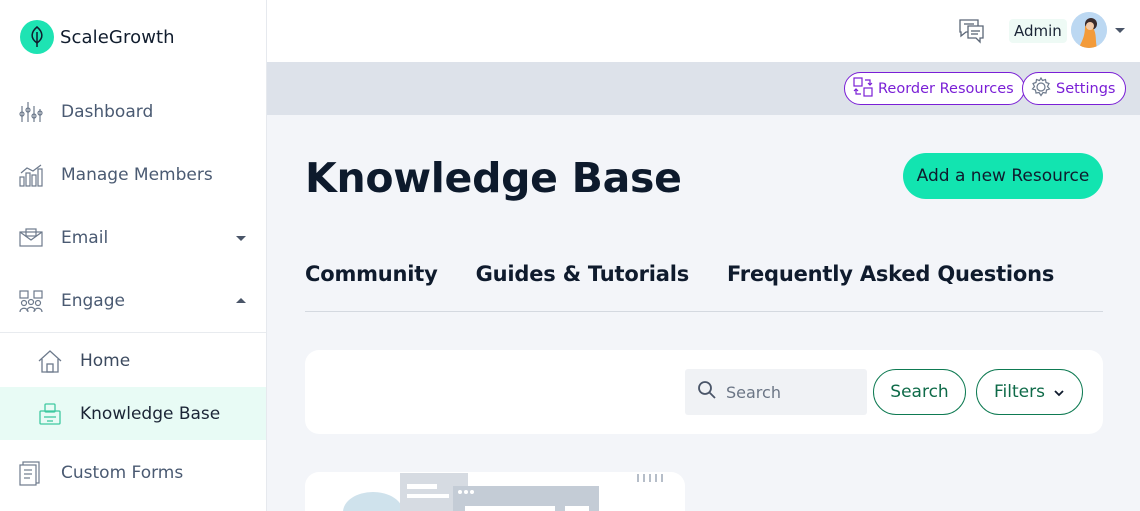  What do you see at coordinates (37, 37) in the screenshot?
I see `leaf-logo-icon` at bounding box center [37, 37].